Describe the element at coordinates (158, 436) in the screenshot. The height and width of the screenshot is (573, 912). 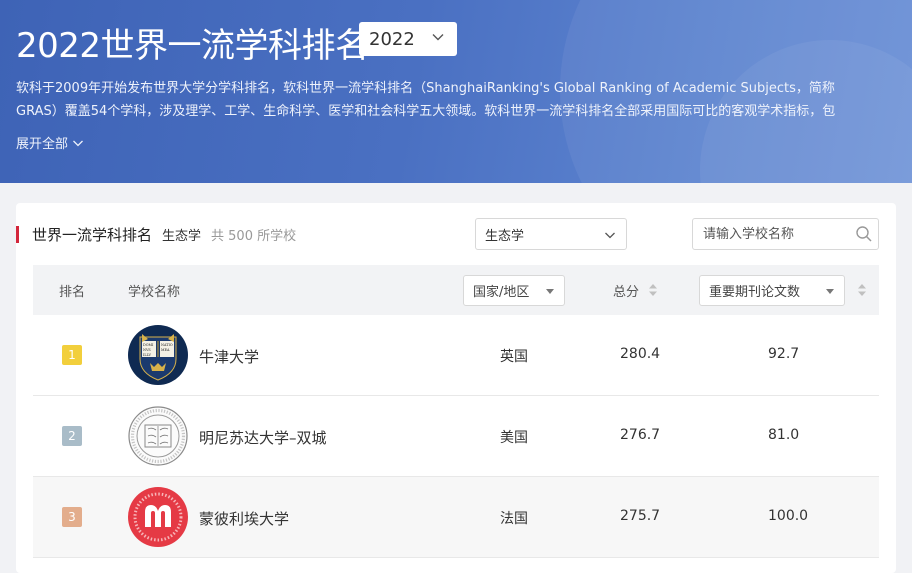
I see `minnesota-seal-icon` at that location.